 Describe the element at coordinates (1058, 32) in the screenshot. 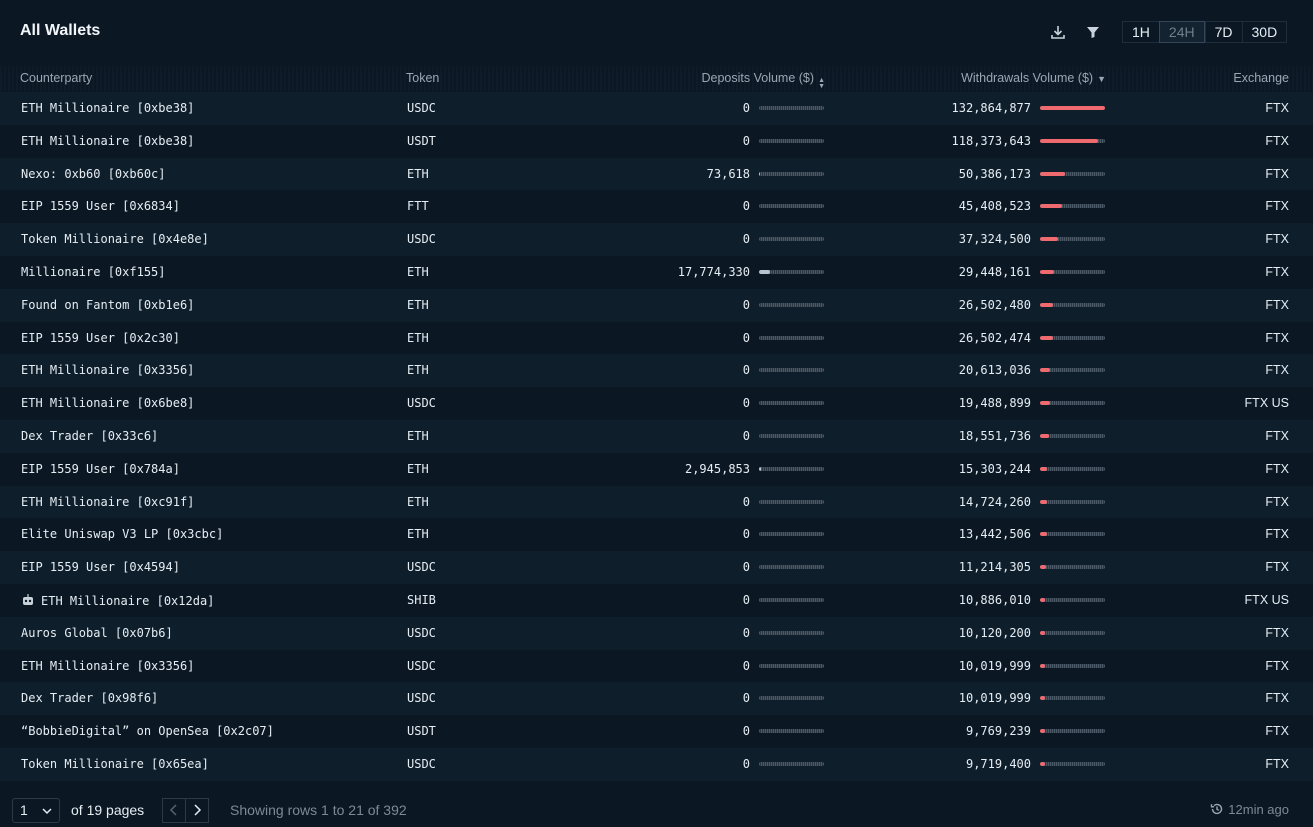

I see `download-icon` at that location.